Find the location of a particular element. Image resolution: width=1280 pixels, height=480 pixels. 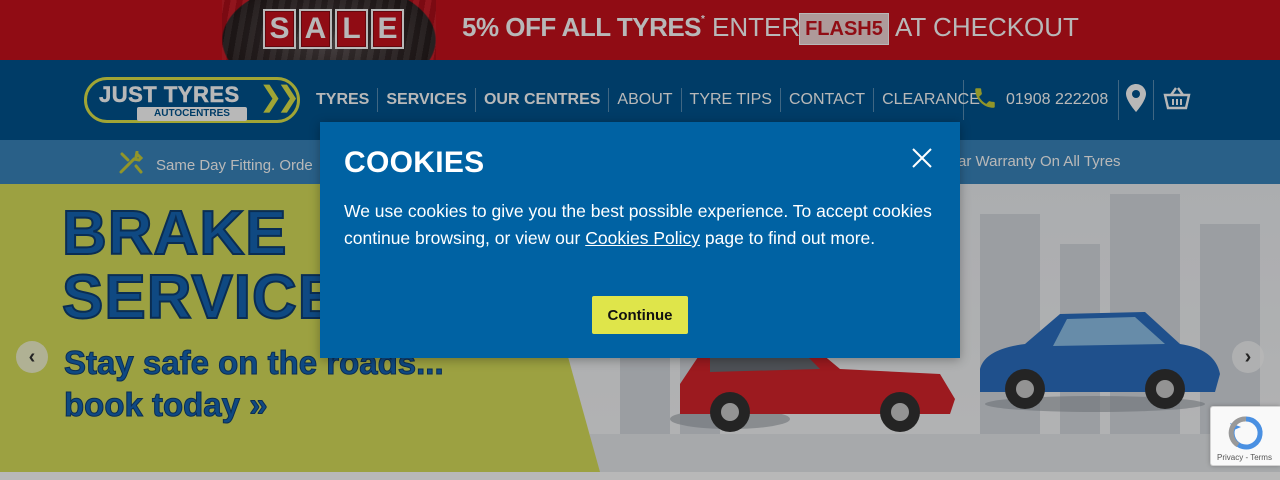

continue-button: Continue is located at coordinates (640, 315).